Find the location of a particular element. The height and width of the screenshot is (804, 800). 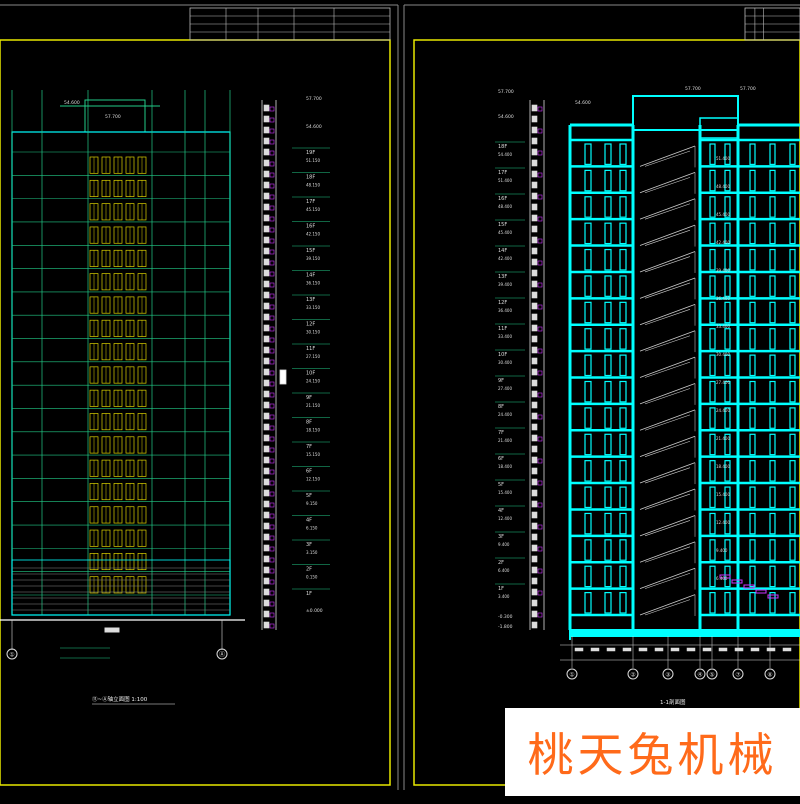

left-floor-label: 18F is located at coordinates (310, 178).